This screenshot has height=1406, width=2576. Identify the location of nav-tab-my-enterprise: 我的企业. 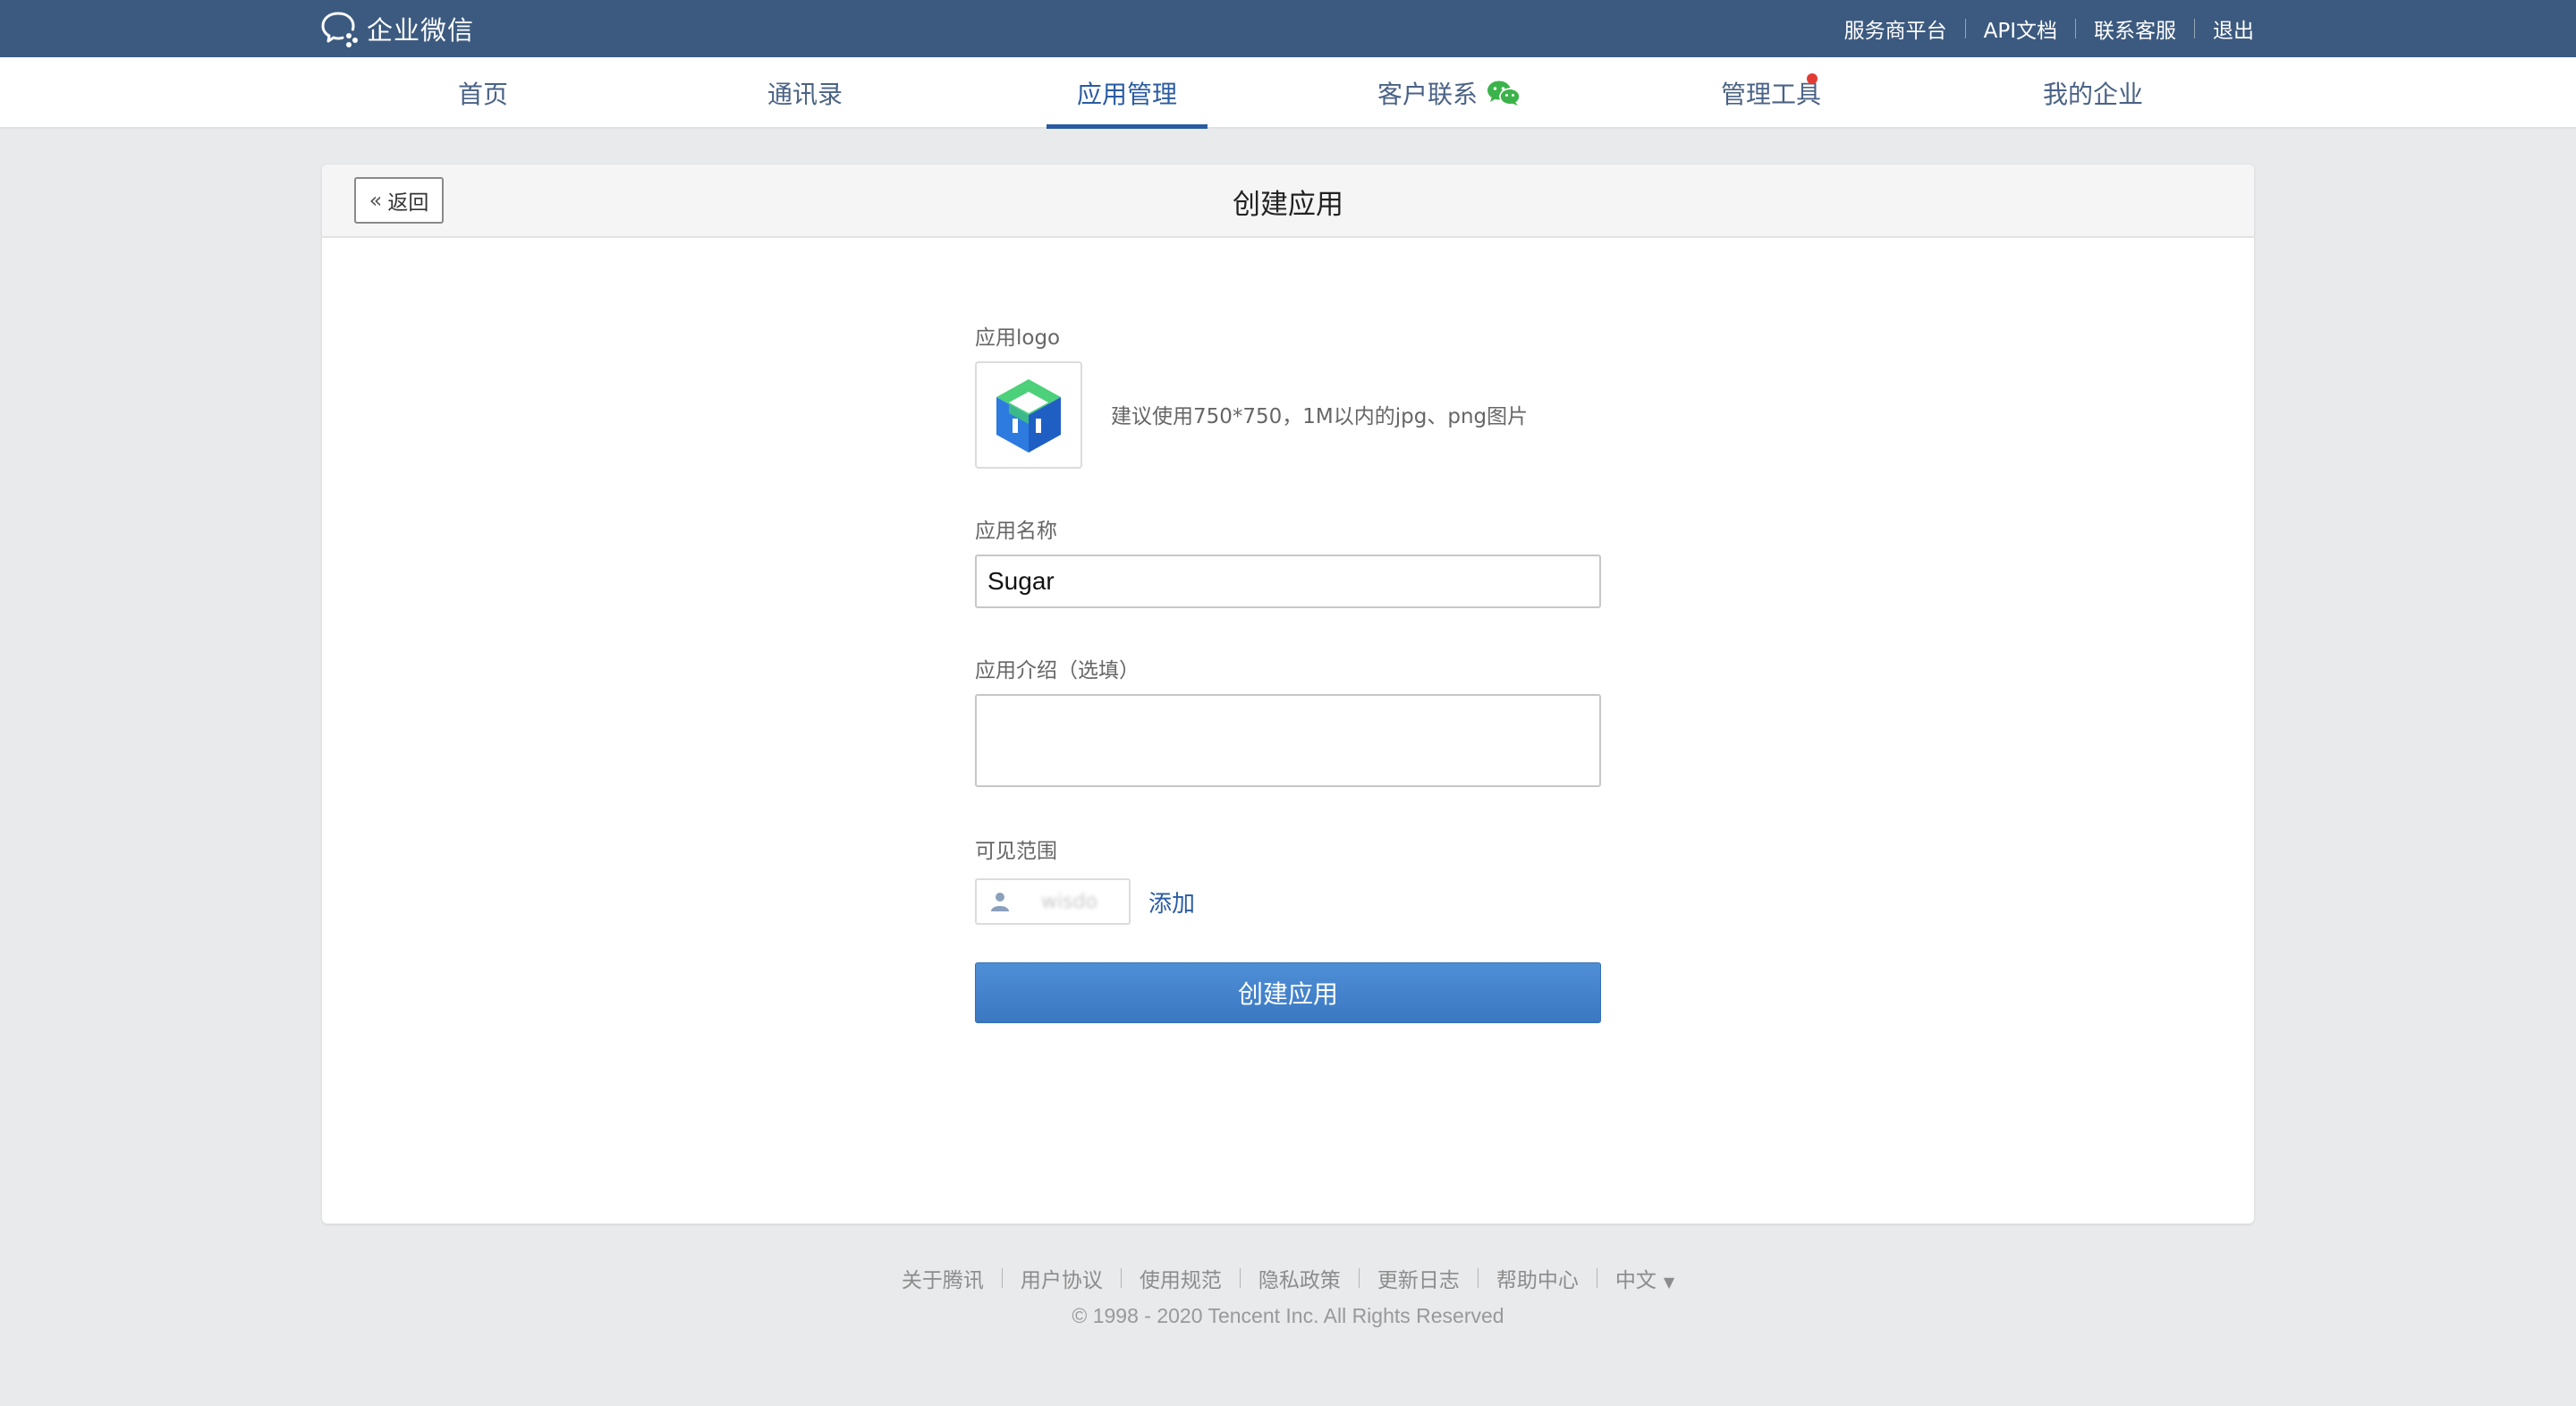
(2093, 93).